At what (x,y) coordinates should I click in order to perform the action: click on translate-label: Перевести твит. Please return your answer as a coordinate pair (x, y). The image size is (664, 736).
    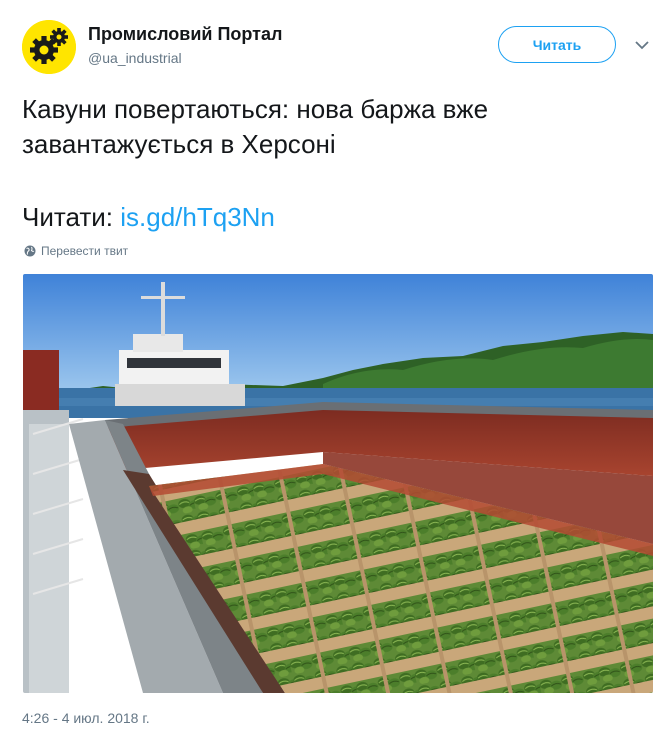
    Looking at the image, I should click on (85, 251).